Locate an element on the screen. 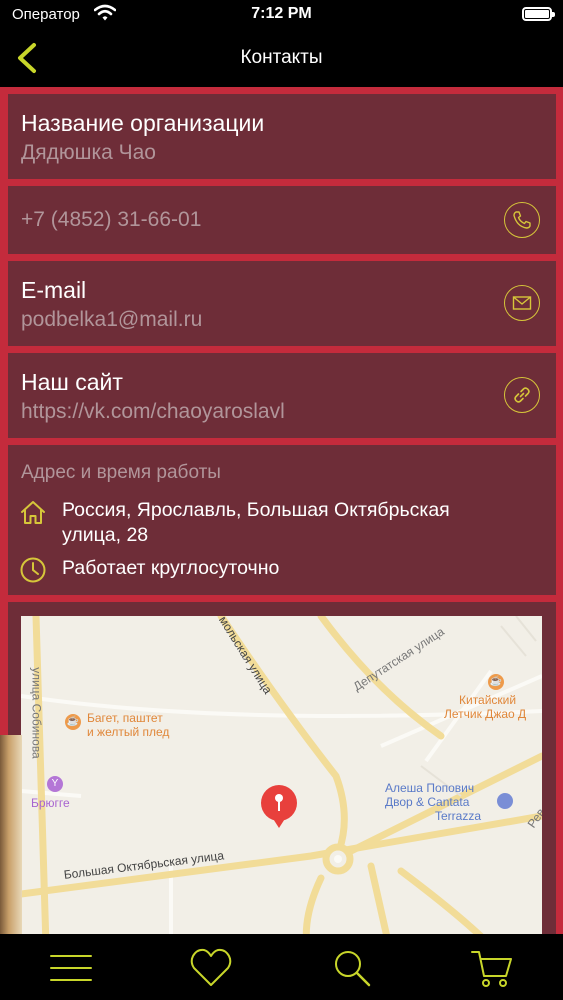  email-label: E-mail is located at coordinates (54, 290).